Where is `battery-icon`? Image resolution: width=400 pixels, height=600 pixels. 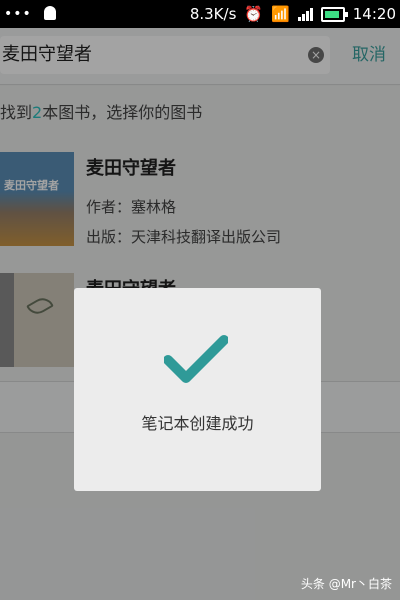 battery-icon is located at coordinates (334, 14).